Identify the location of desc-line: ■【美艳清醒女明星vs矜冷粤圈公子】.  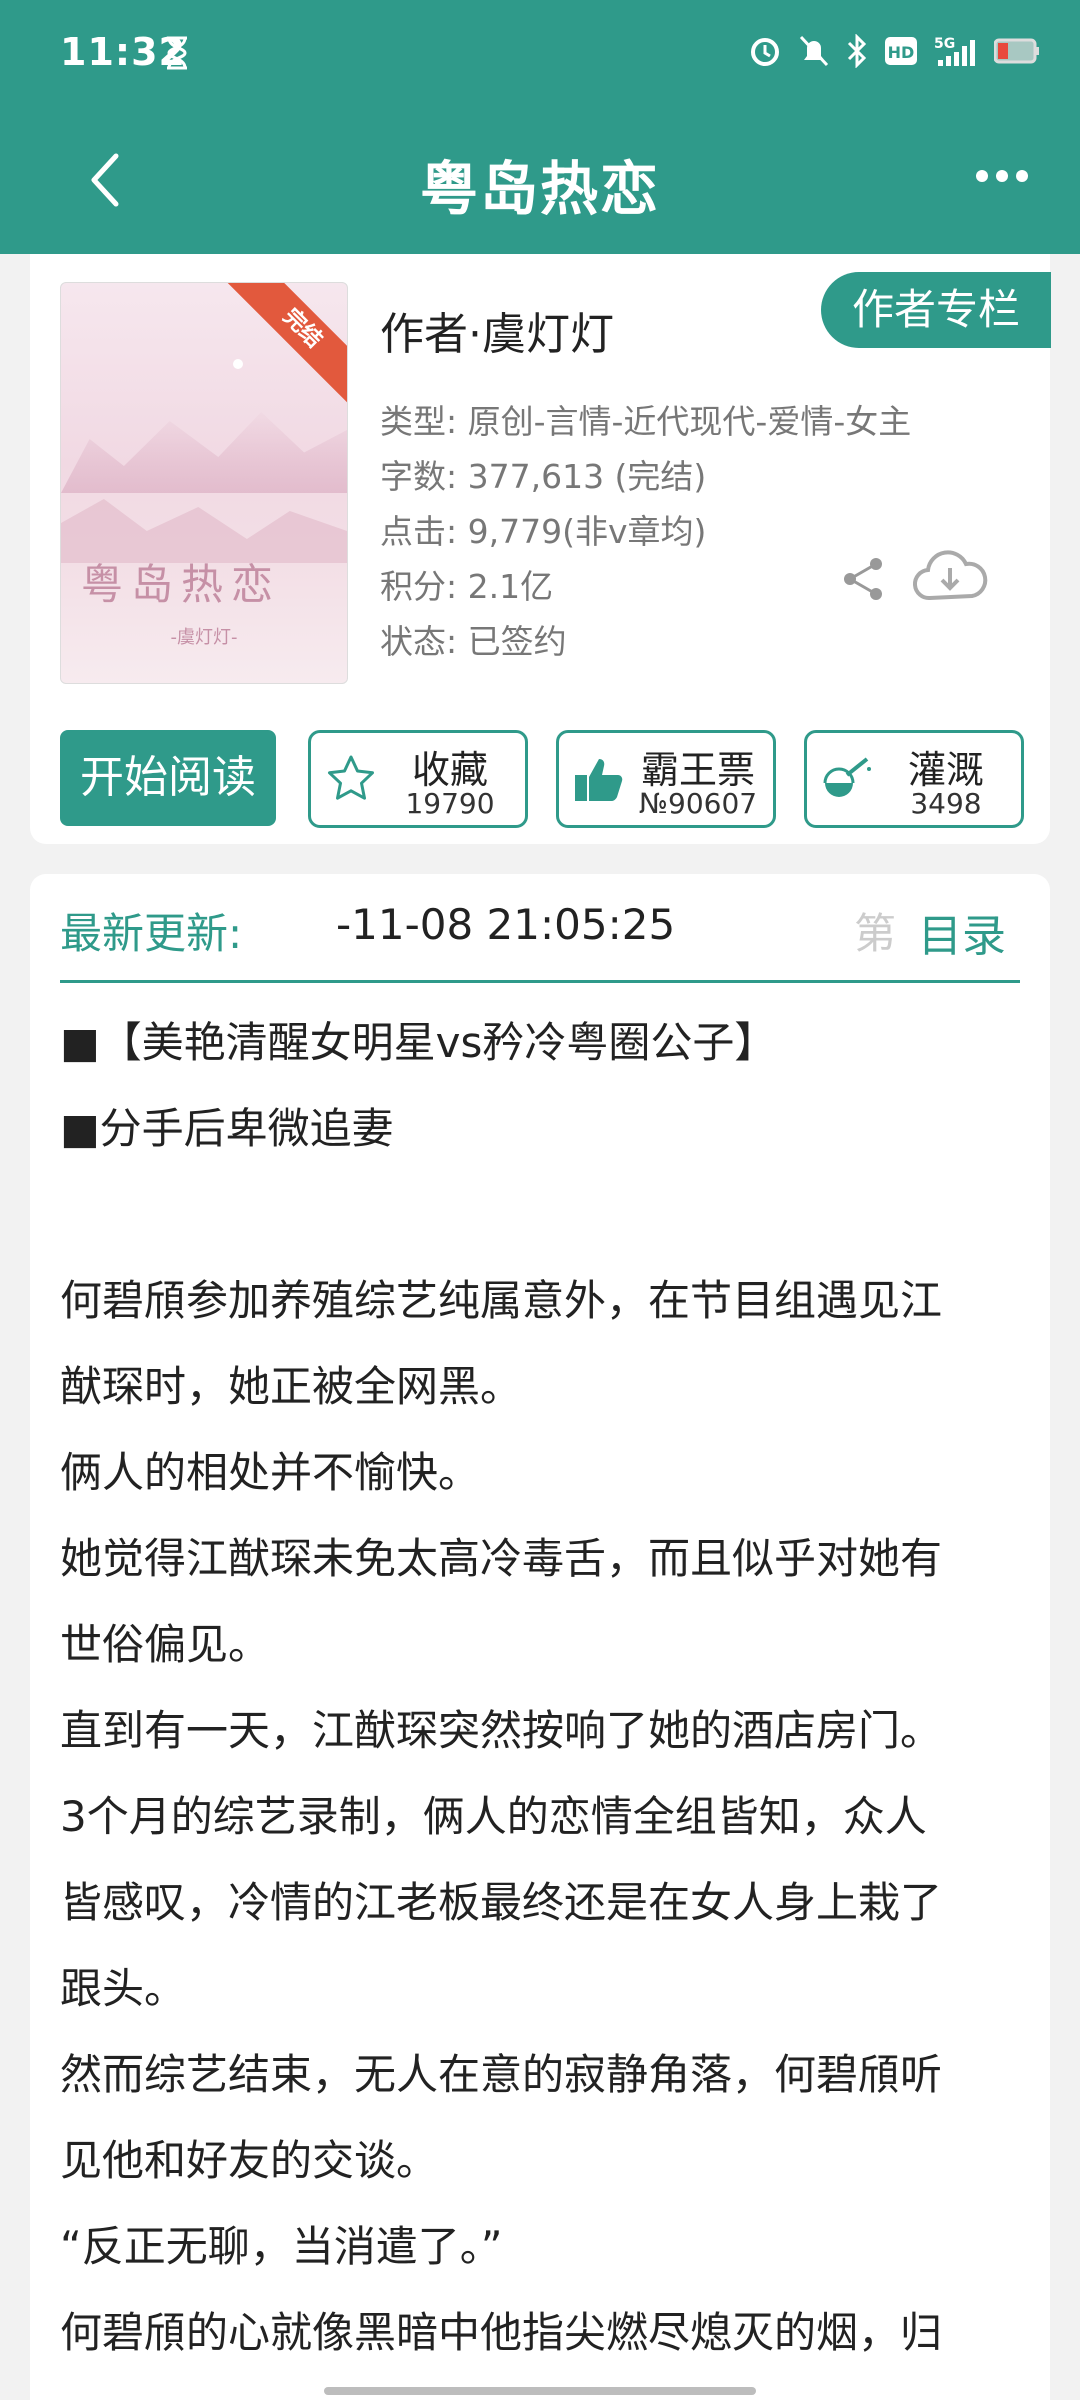
(418, 1042).